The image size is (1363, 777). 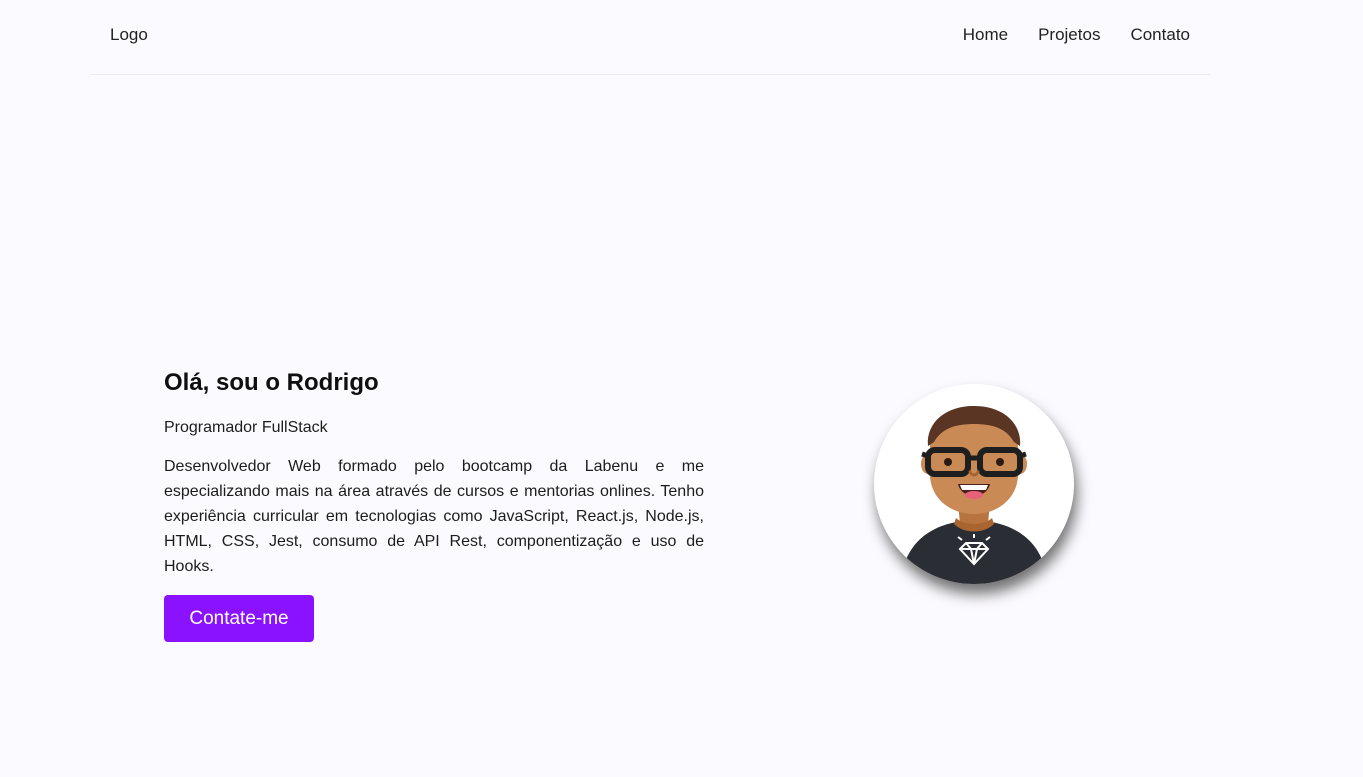 I want to click on nav-contato: Contato, so click(x=1160, y=35).